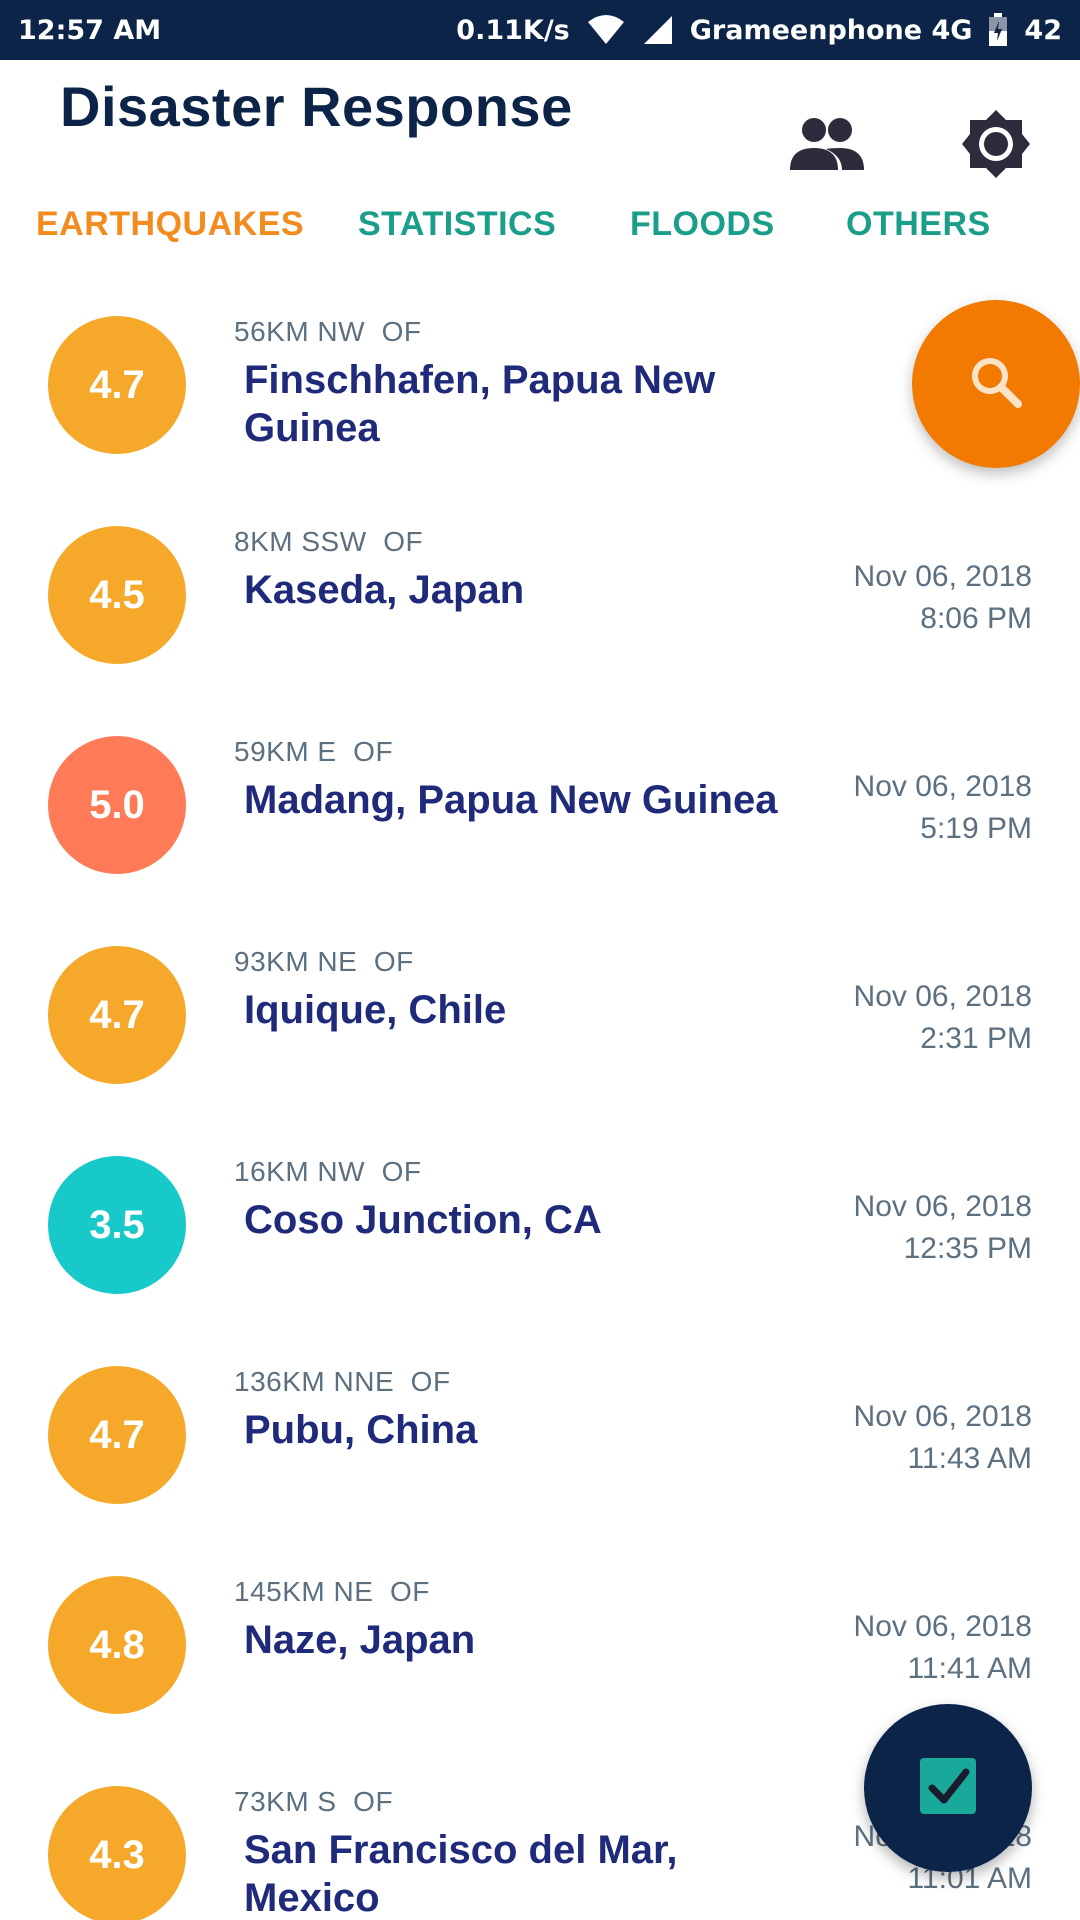 The image size is (1080, 1920). What do you see at coordinates (976, 1038) in the screenshot?
I see `time: 2:31 PM` at bounding box center [976, 1038].